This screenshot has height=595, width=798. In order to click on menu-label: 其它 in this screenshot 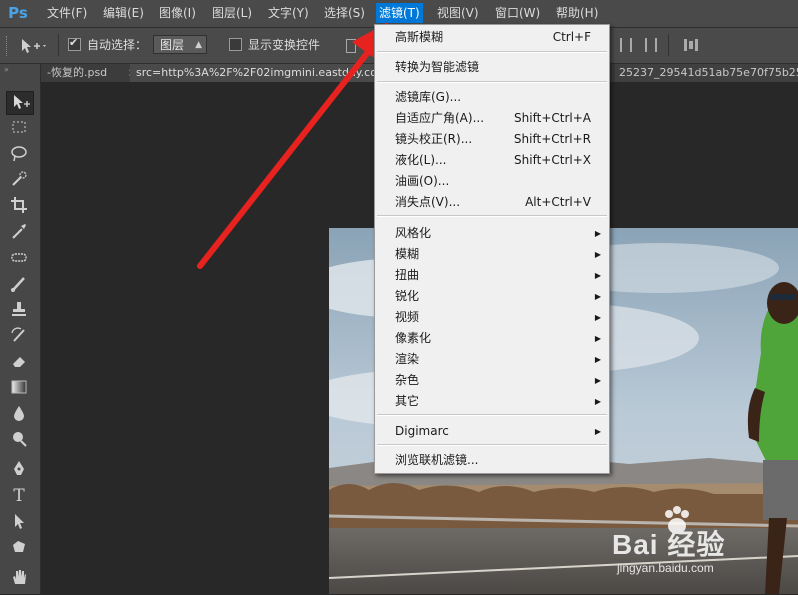, I will do `click(407, 401)`.